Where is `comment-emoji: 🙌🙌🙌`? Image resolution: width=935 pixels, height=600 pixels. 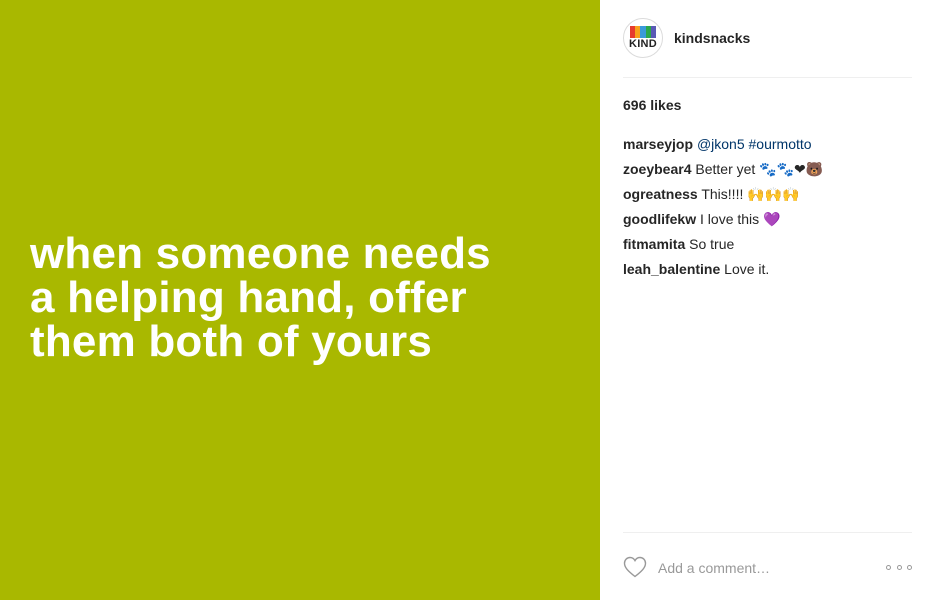 comment-emoji: 🙌🙌🙌 is located at coordinates (773, 195).